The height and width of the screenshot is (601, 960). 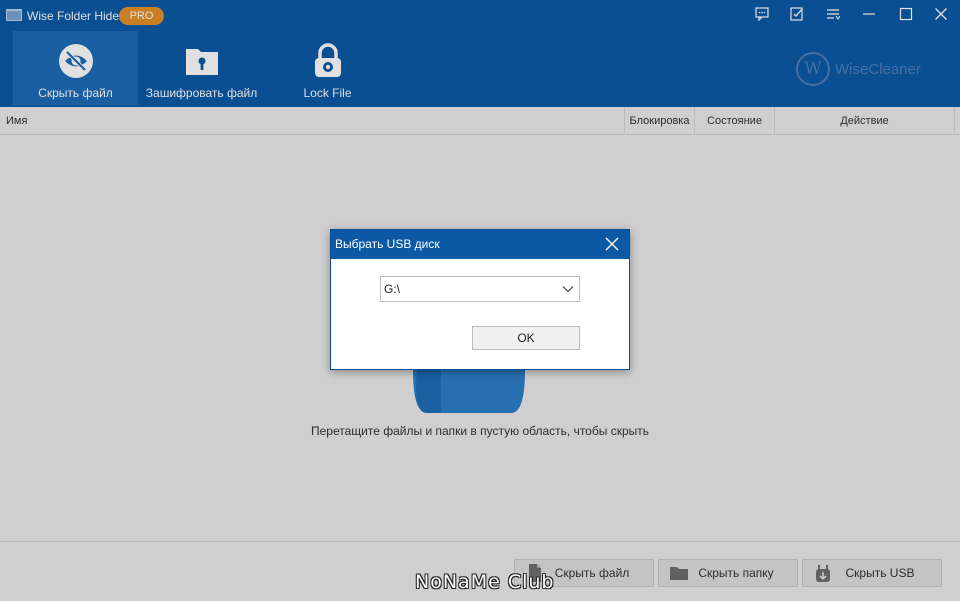 I want to click on watermark-text: NoNaMe Club, so click(x=485, y=582).